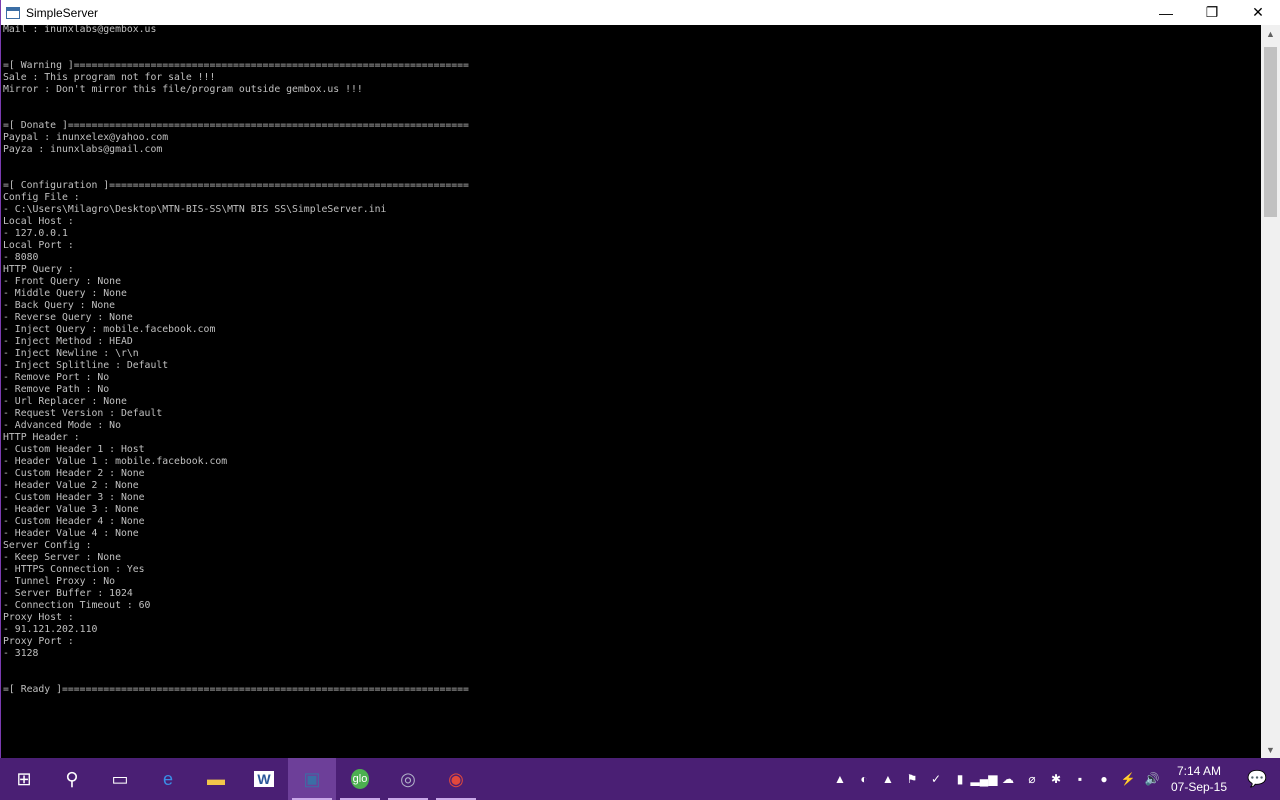 This screenshot has width=1280, height=800. I want to click on restore-button: ❐, so click(1212, 12).